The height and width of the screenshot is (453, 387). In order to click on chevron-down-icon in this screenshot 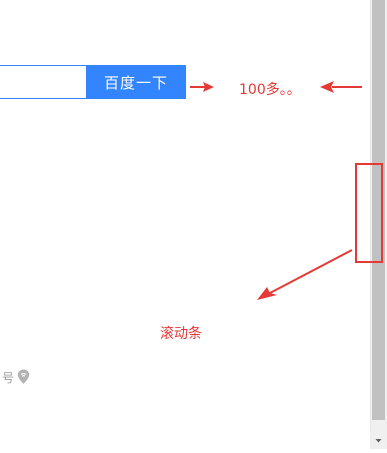, I will do `click(378, 441)`.